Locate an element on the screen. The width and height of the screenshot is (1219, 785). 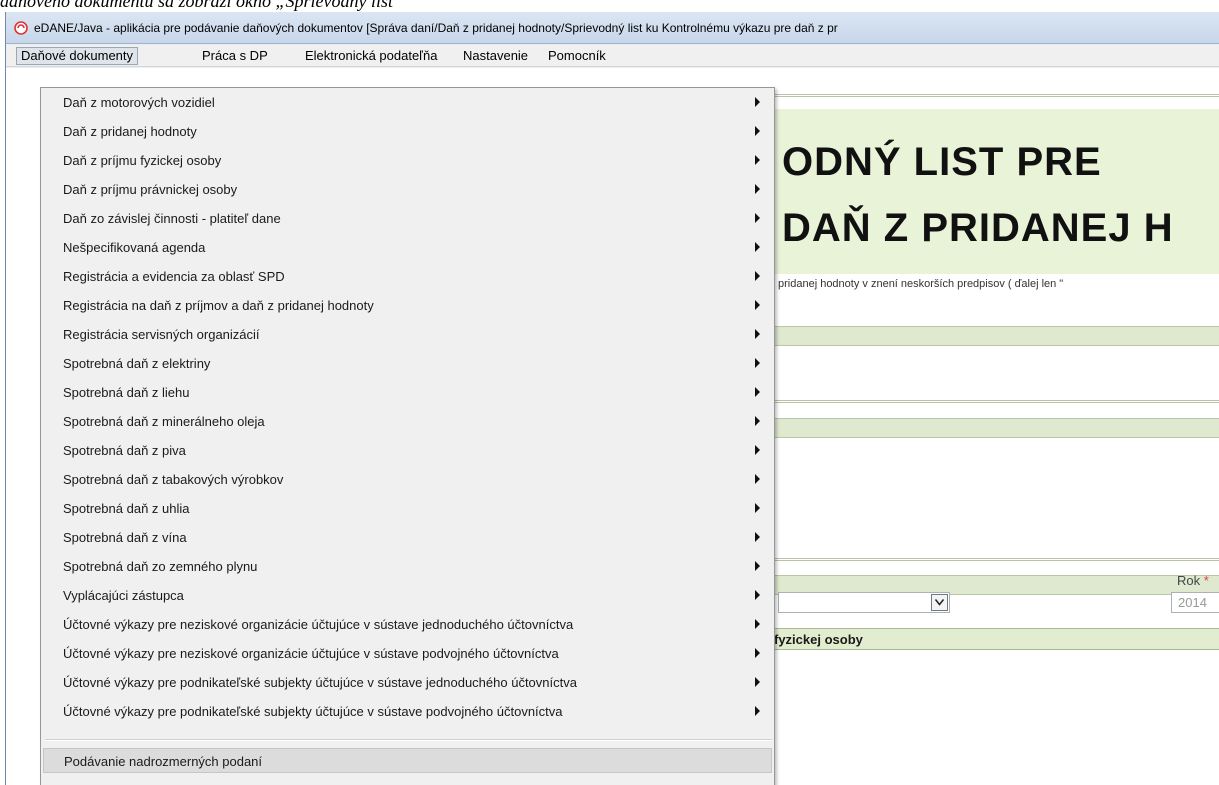
menu-item-label: Daň zo závislej činnosti - platiteľ dane is located at coordinates (172, 218).